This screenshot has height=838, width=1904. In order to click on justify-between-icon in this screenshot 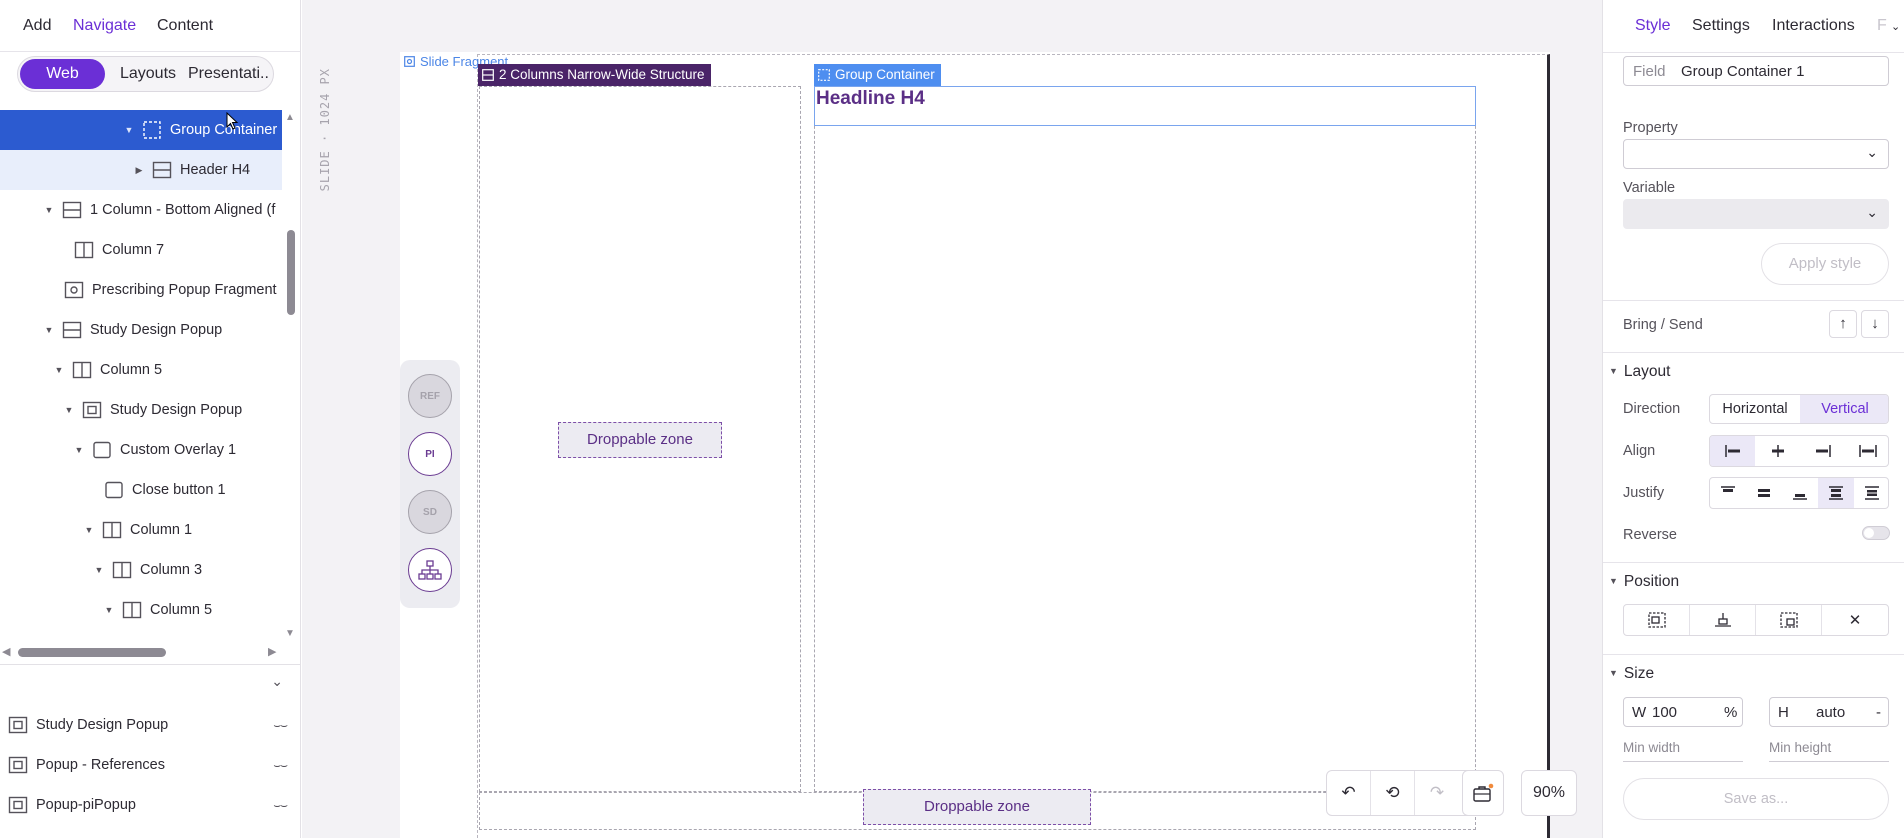, I will do `click(1836, 493)`.